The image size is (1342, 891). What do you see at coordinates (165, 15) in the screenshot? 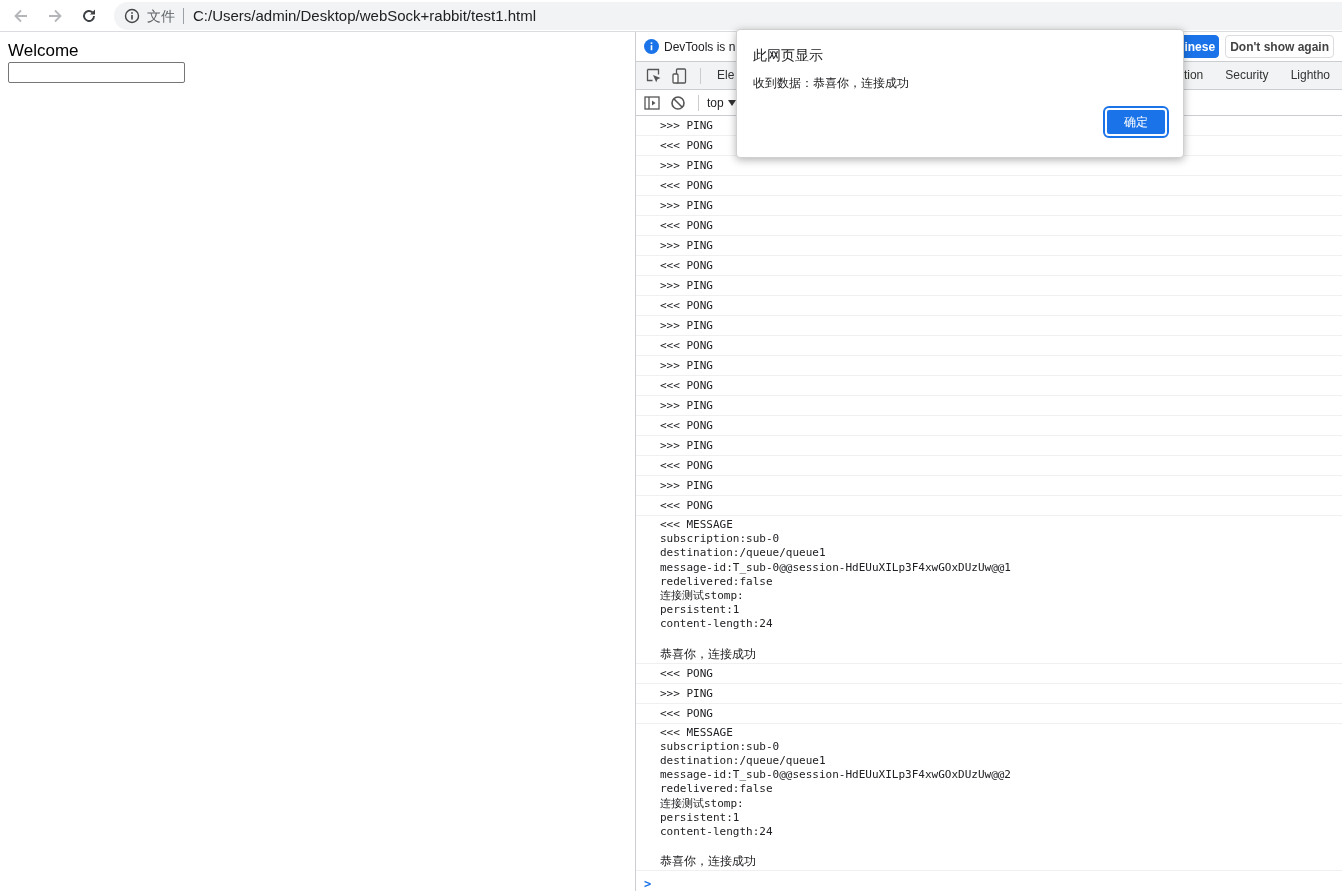
I see `scheme-label: 文件` at bounding box center [165, 15].